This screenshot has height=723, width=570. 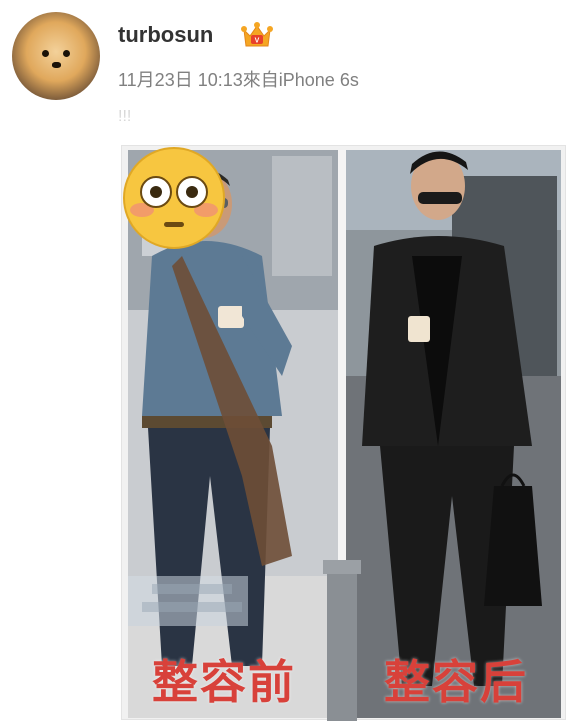 I want to click on caption-before: 整容前, so click(x=224, y=682).